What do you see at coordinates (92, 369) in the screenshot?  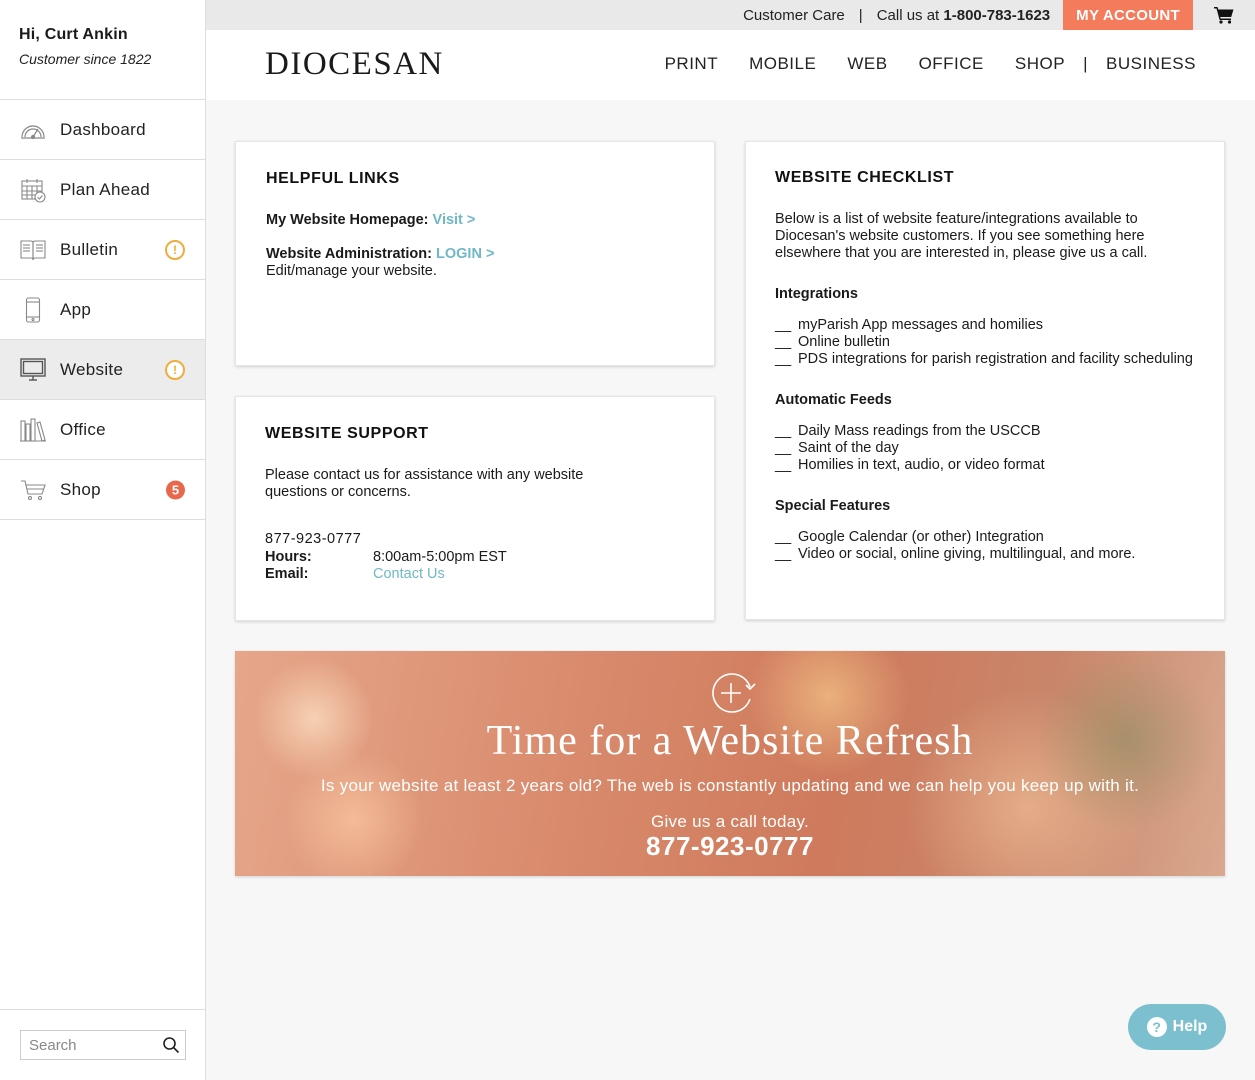 I see `sidebar-item-label: Website` at bounding box center [92, 369].